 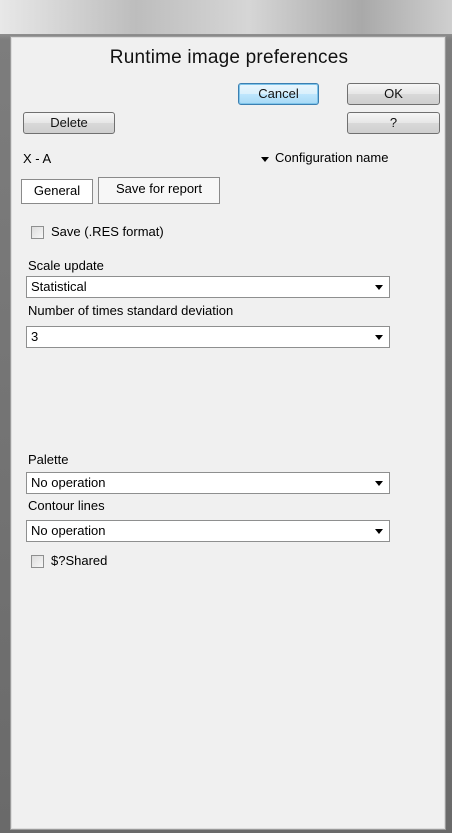 I want to click on help-button: ?, so click(x=393, y=123).